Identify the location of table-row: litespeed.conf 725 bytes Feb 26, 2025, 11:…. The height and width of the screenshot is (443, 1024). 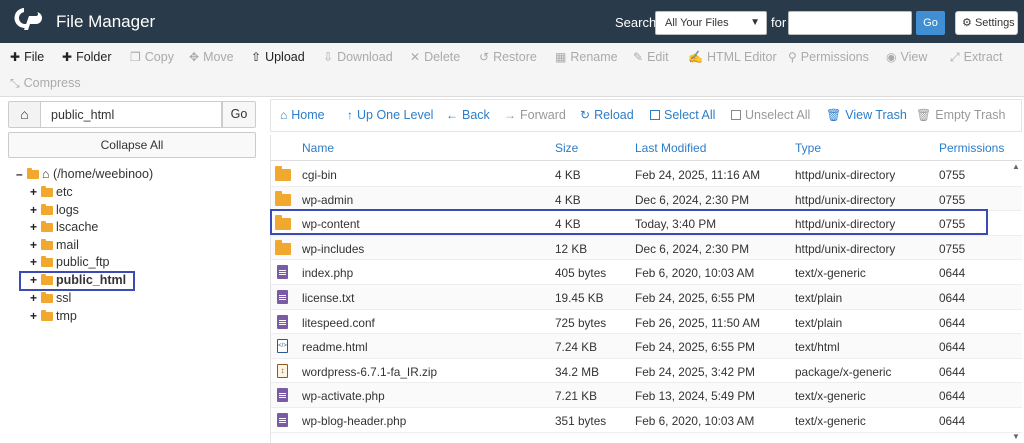
(646, 322).